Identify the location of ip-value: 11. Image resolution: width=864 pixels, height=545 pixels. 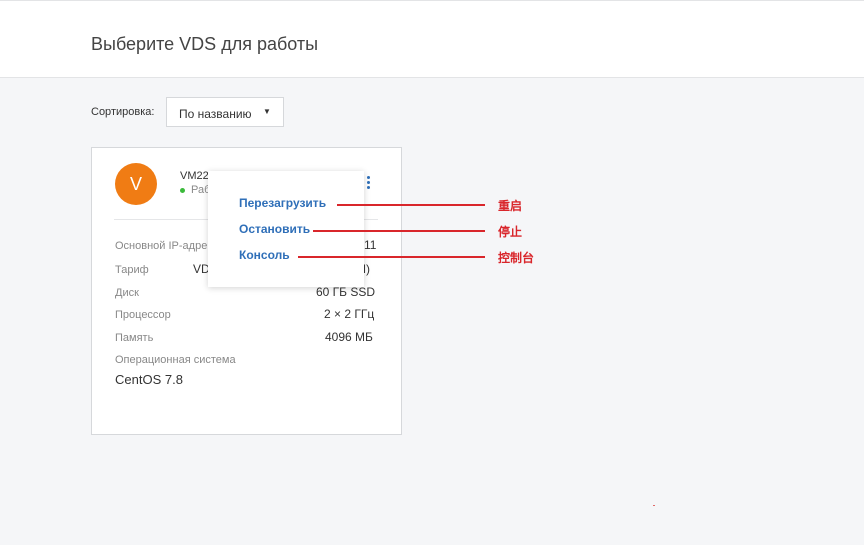
(370, 245).